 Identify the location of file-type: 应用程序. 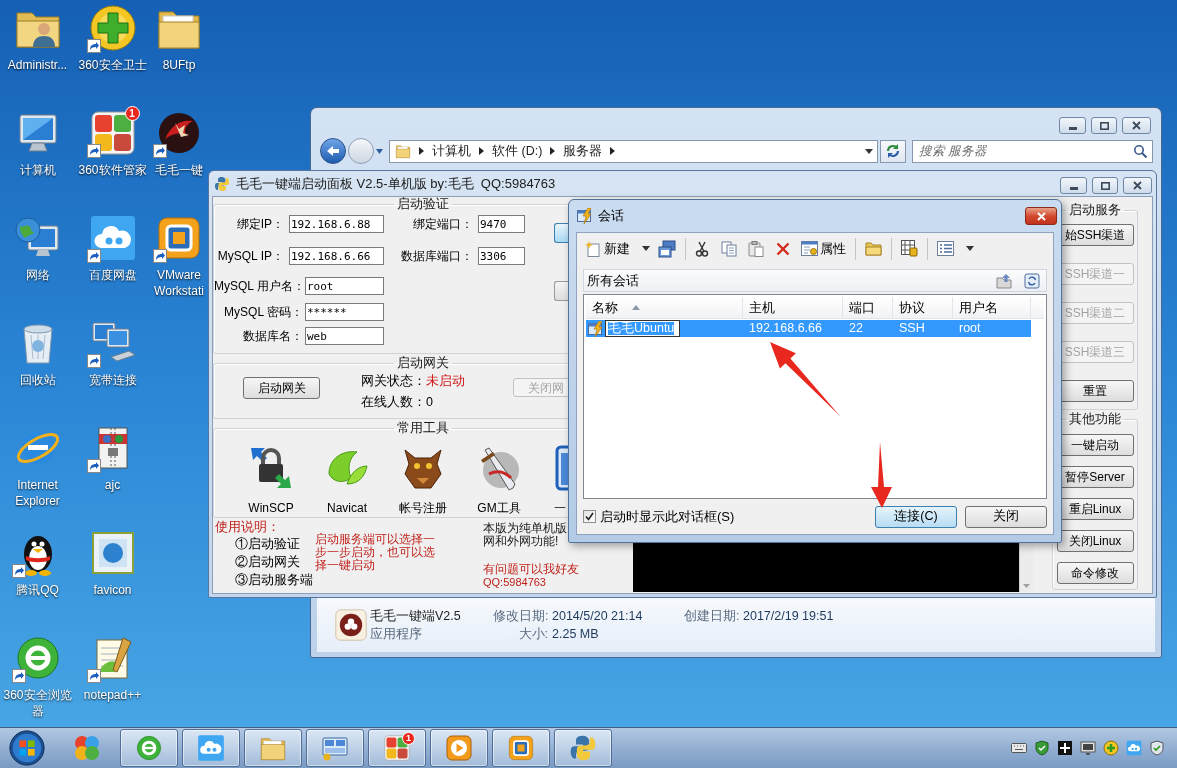
(396, 634).